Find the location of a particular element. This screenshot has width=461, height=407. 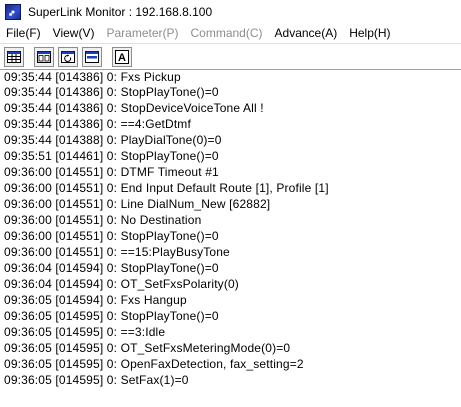

log-line: 09:35:51 [014461] 0: StopPlayTone()=0 is located at coordinates (111, 156).